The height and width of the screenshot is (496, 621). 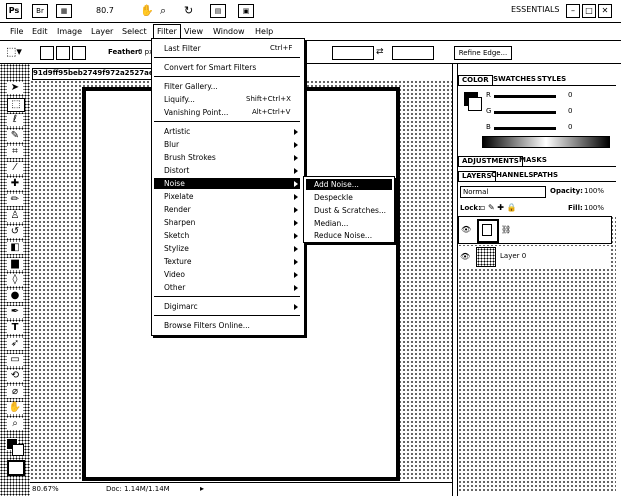 What do you see at coordinates (525, 96) in the screenshot?
I see `channel-r-slider` at bounding box center [525, 96].